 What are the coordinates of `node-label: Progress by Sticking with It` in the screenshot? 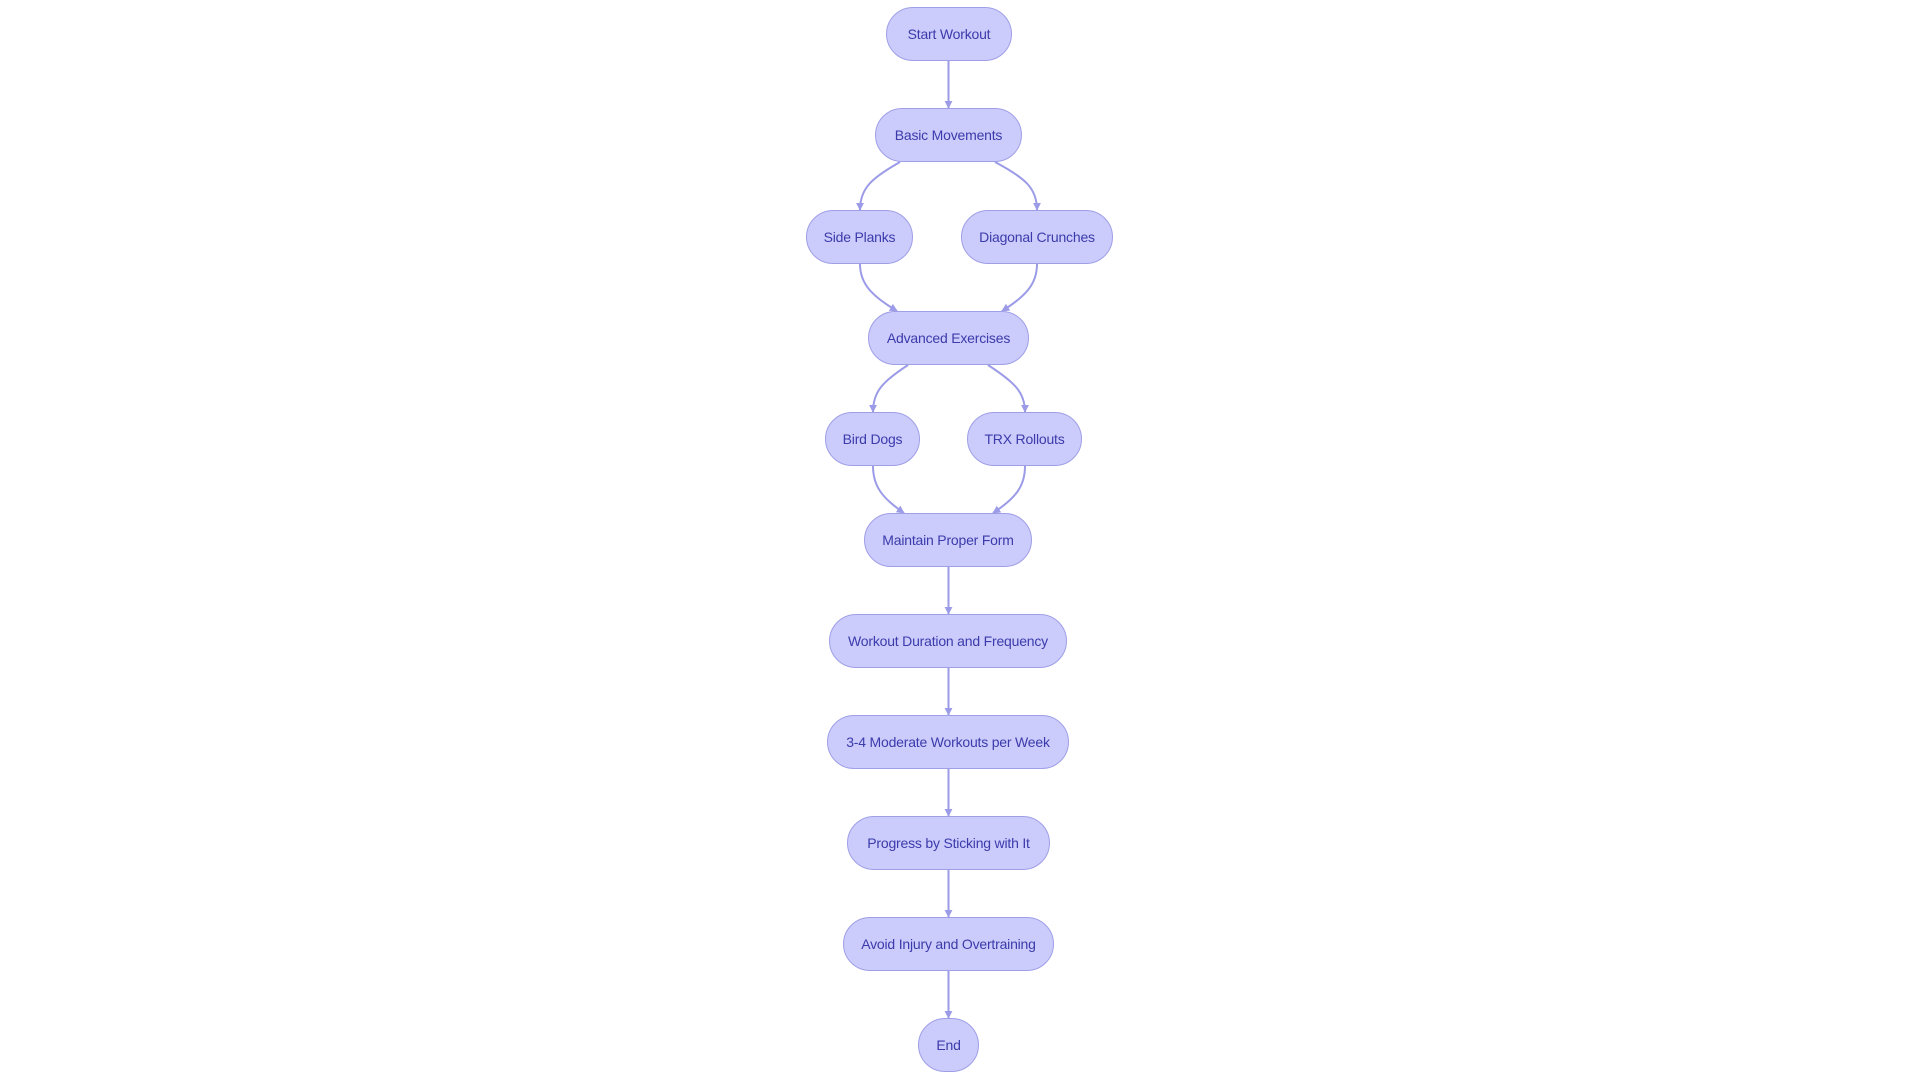 It's located at (948, 843).